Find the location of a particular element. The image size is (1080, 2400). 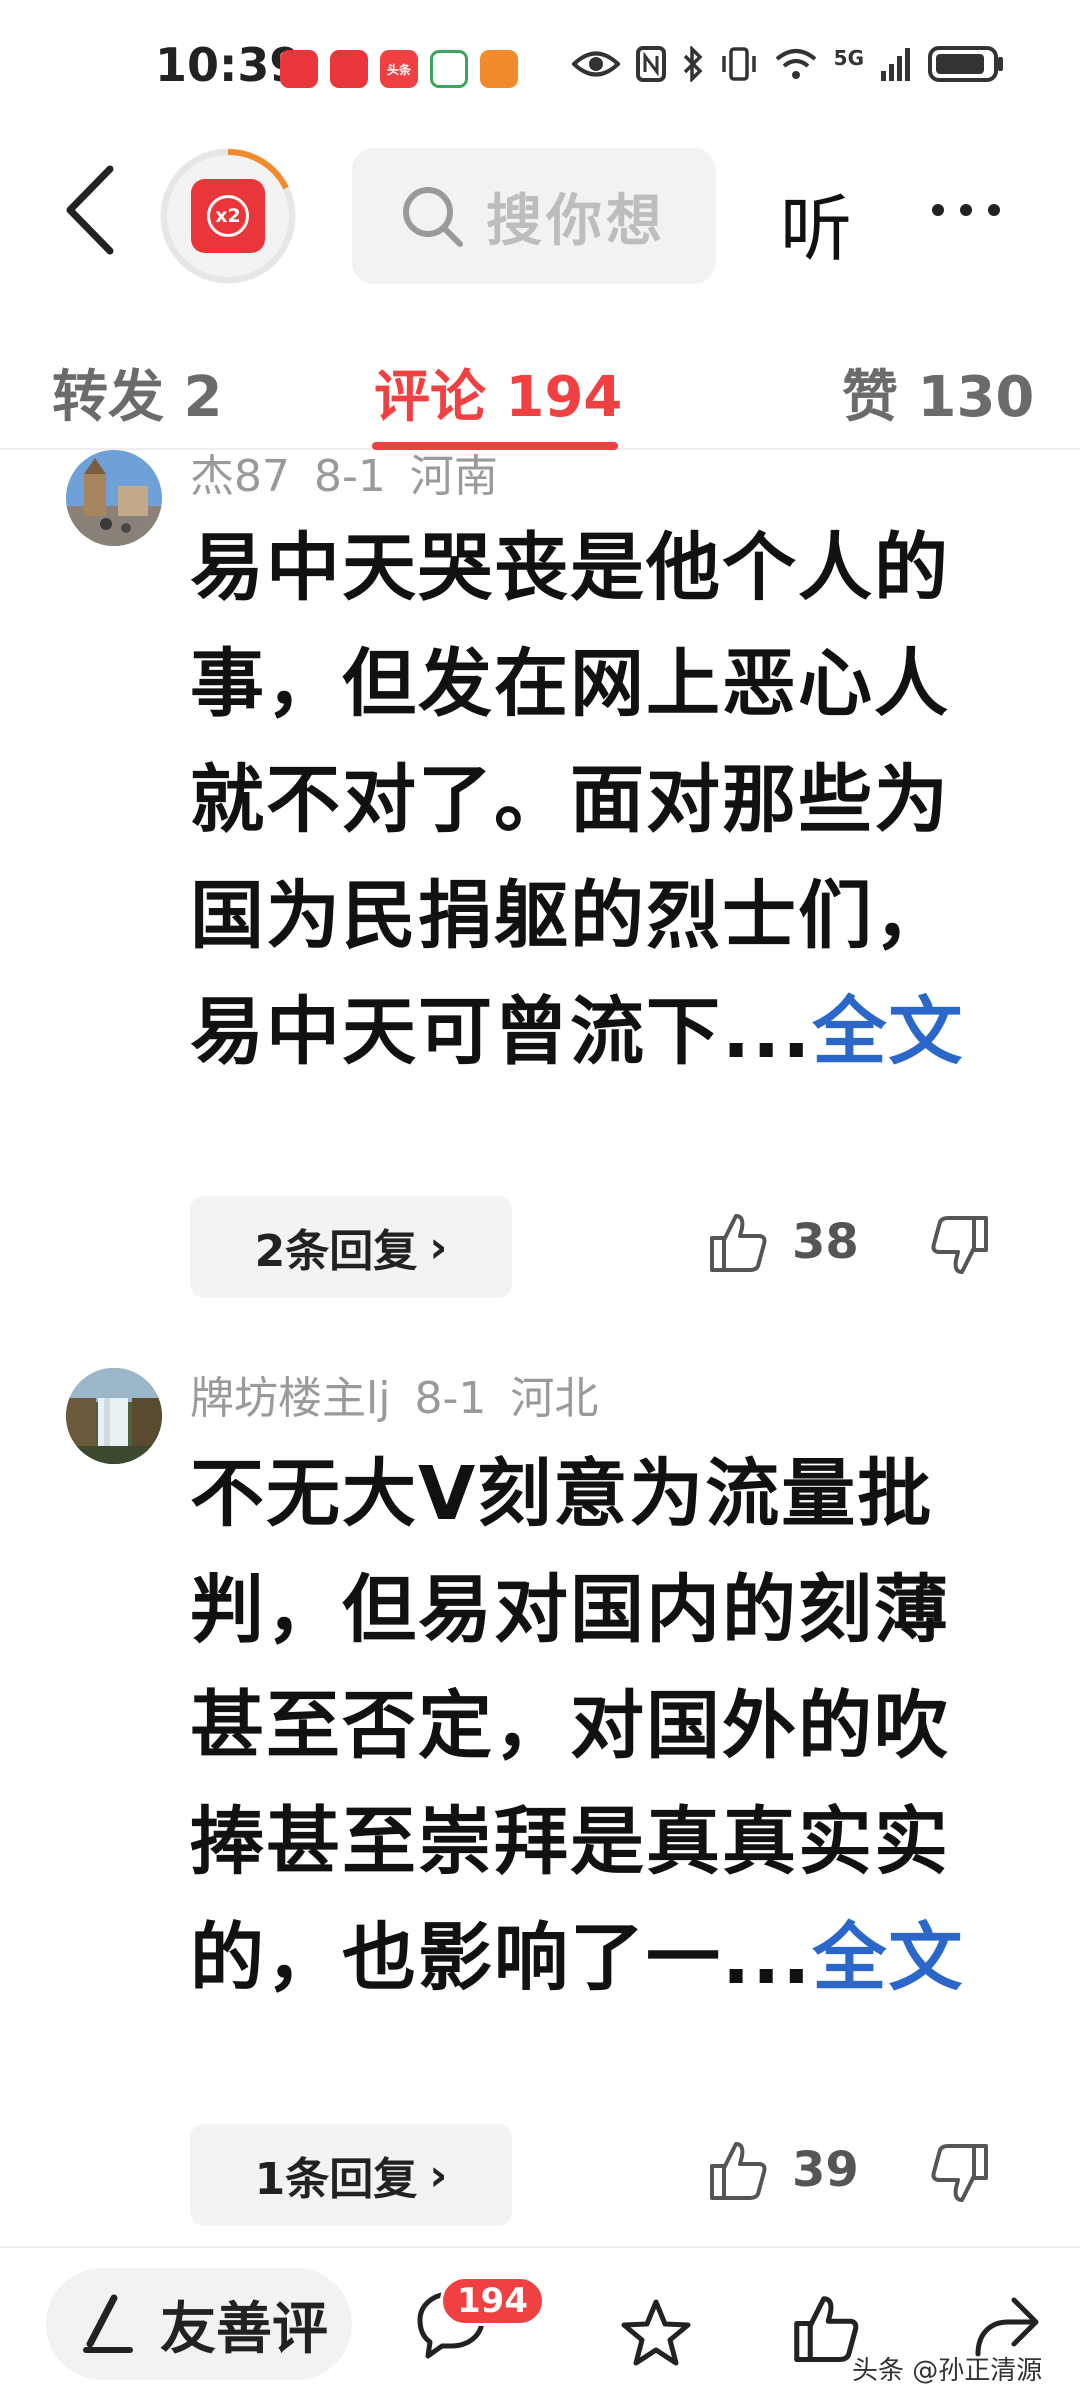

username: 牌坊楼主lj is located at coordinates (290, 1398).